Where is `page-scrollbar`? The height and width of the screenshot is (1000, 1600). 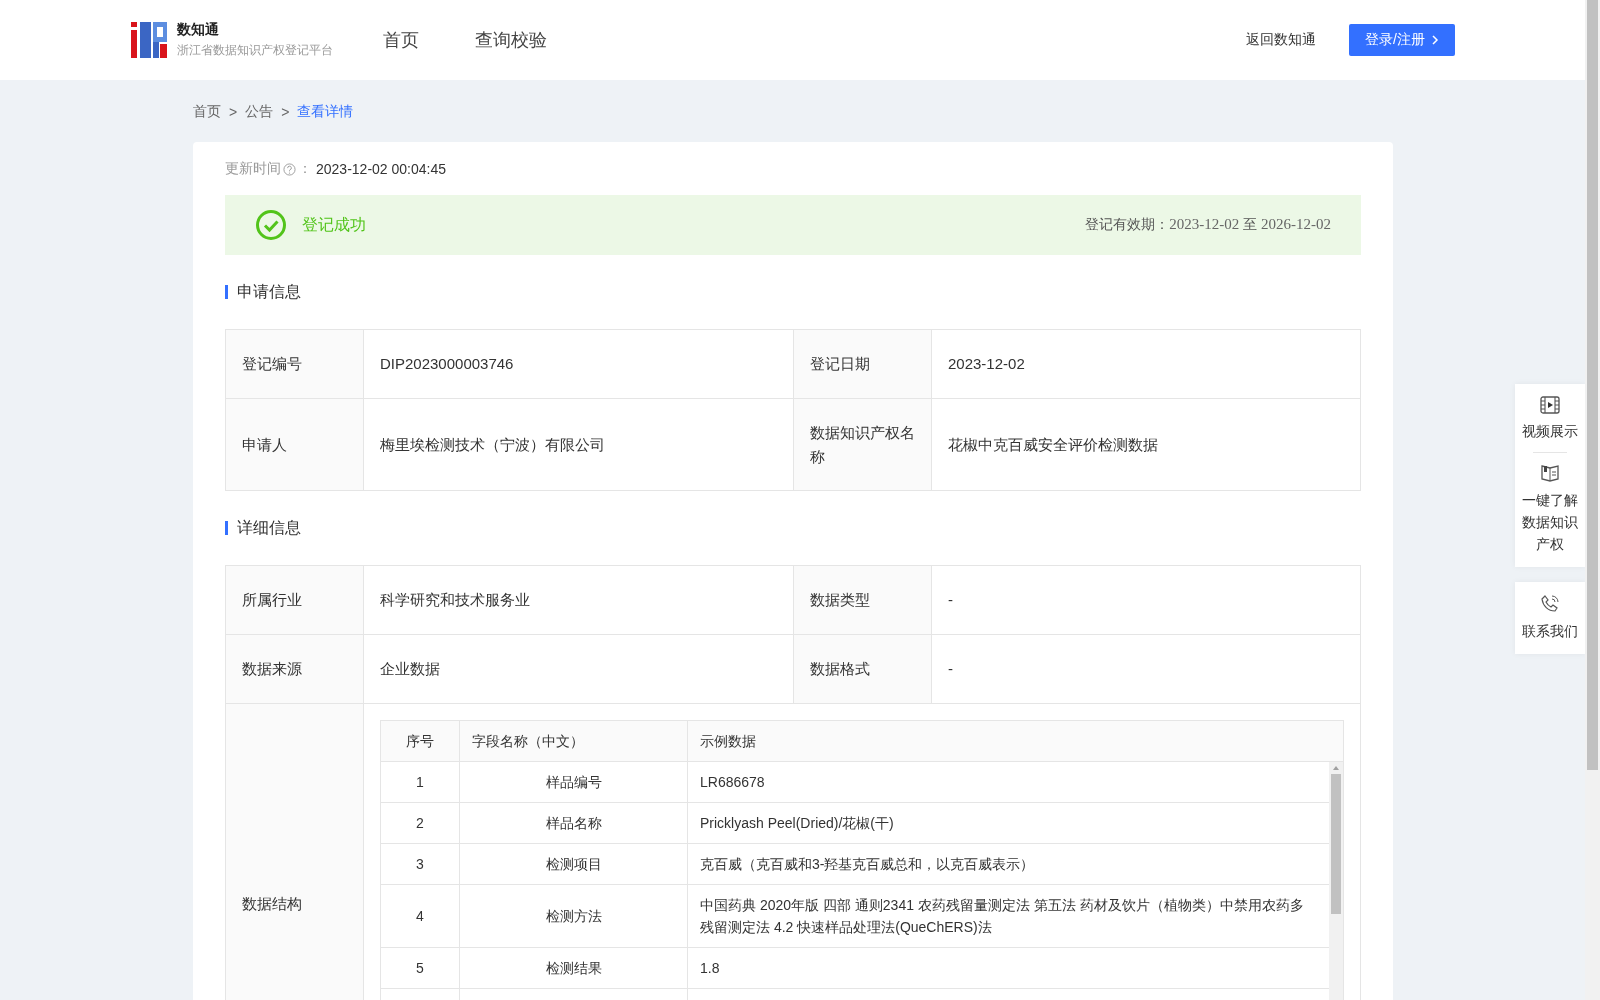 page-scrollbar is located at coordinates (1592, 500).